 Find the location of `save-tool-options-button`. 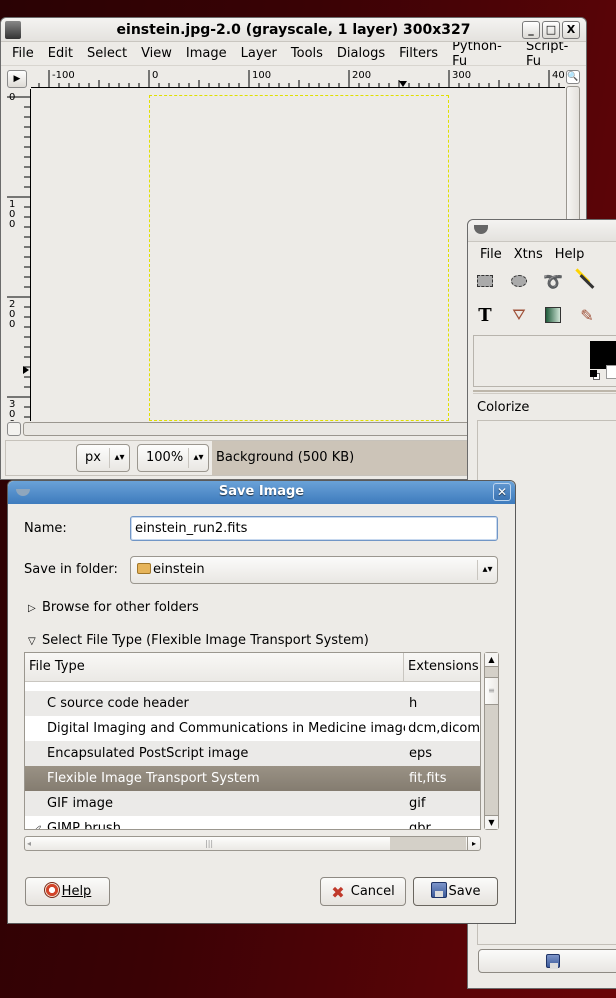

save-tool-options-button is located at coordinates (547, 961).